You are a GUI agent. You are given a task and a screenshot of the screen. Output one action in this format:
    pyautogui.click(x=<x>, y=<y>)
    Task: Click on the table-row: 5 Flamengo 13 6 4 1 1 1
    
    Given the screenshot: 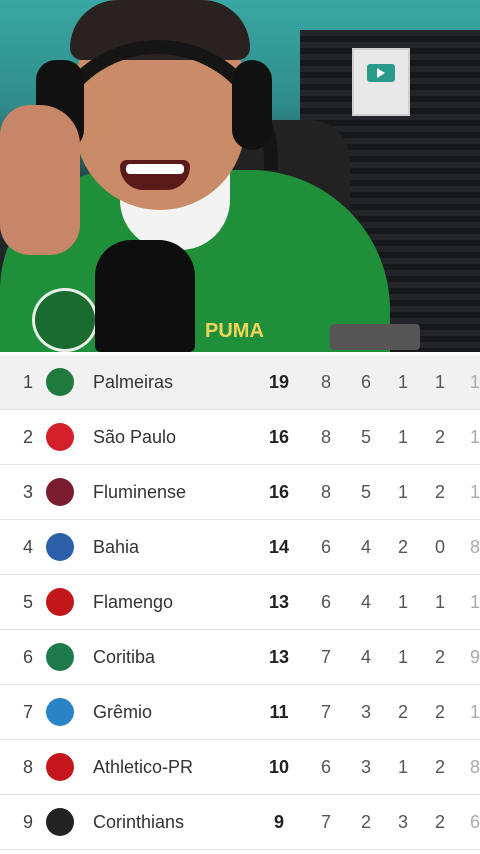 What is the action you would take?
    pyautogui.click(x=240, y=602)
    